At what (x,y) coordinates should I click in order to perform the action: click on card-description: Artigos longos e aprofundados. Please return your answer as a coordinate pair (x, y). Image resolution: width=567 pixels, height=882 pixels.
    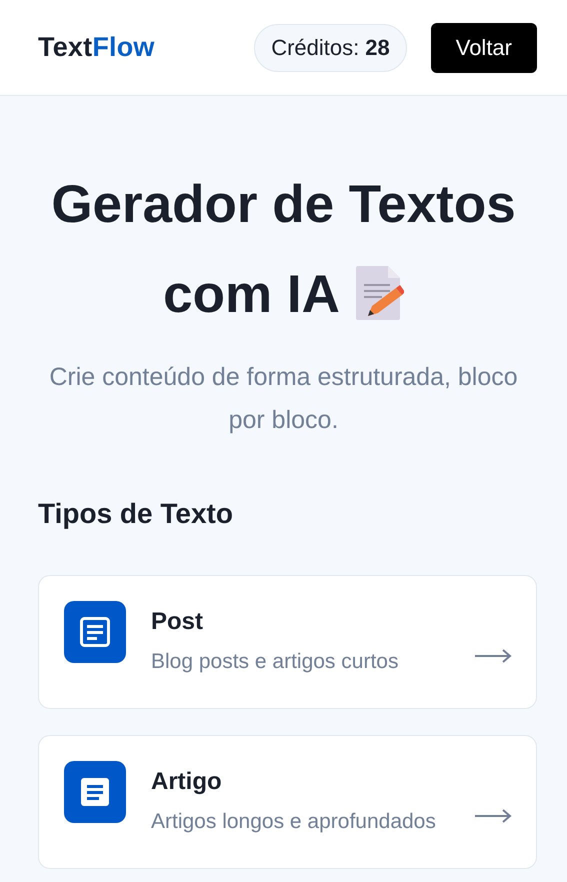
    Looking at the image, I should click on (294, 822).